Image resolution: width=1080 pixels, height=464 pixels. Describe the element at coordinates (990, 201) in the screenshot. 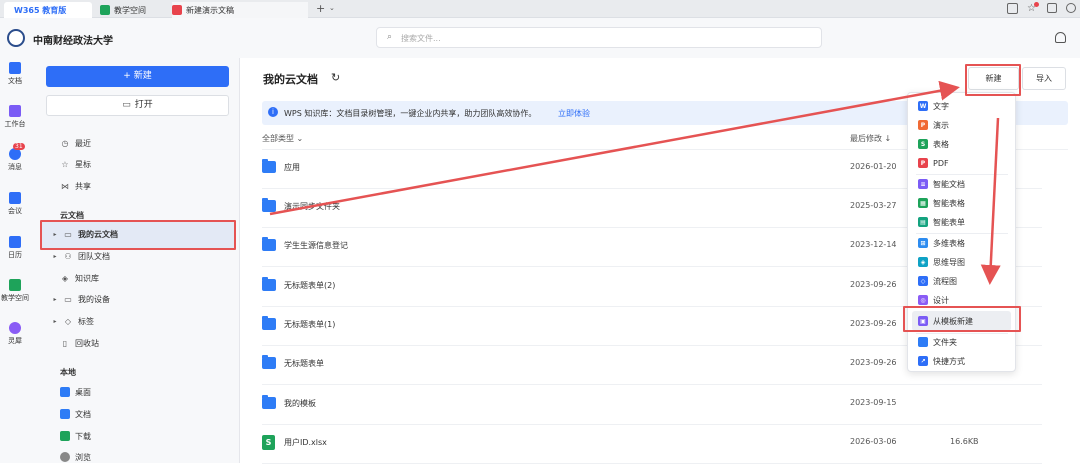

I see `arrow-to-template` at that location.